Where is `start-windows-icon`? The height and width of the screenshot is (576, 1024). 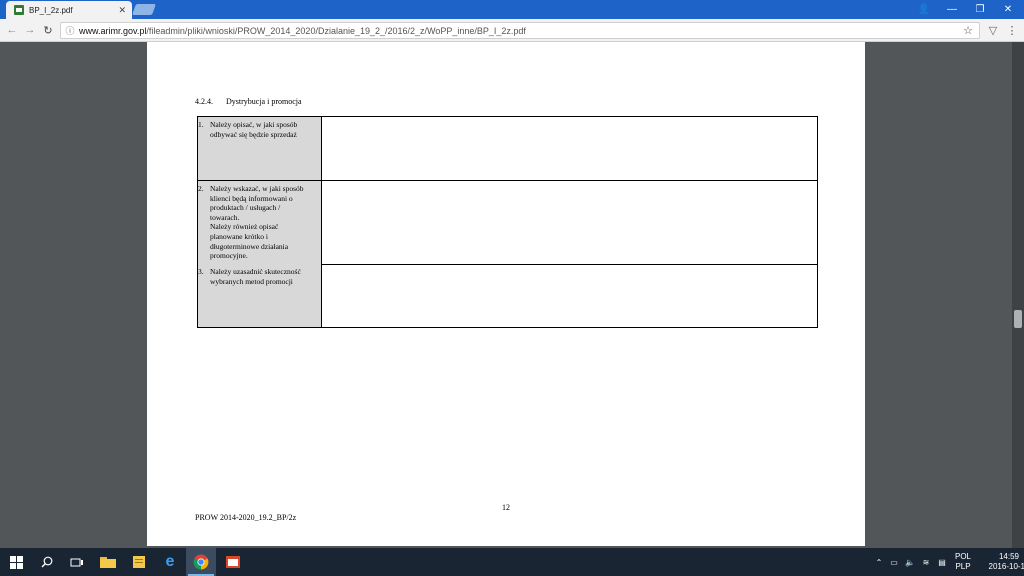 start-windows-icon is located at coordinates (16, 562).